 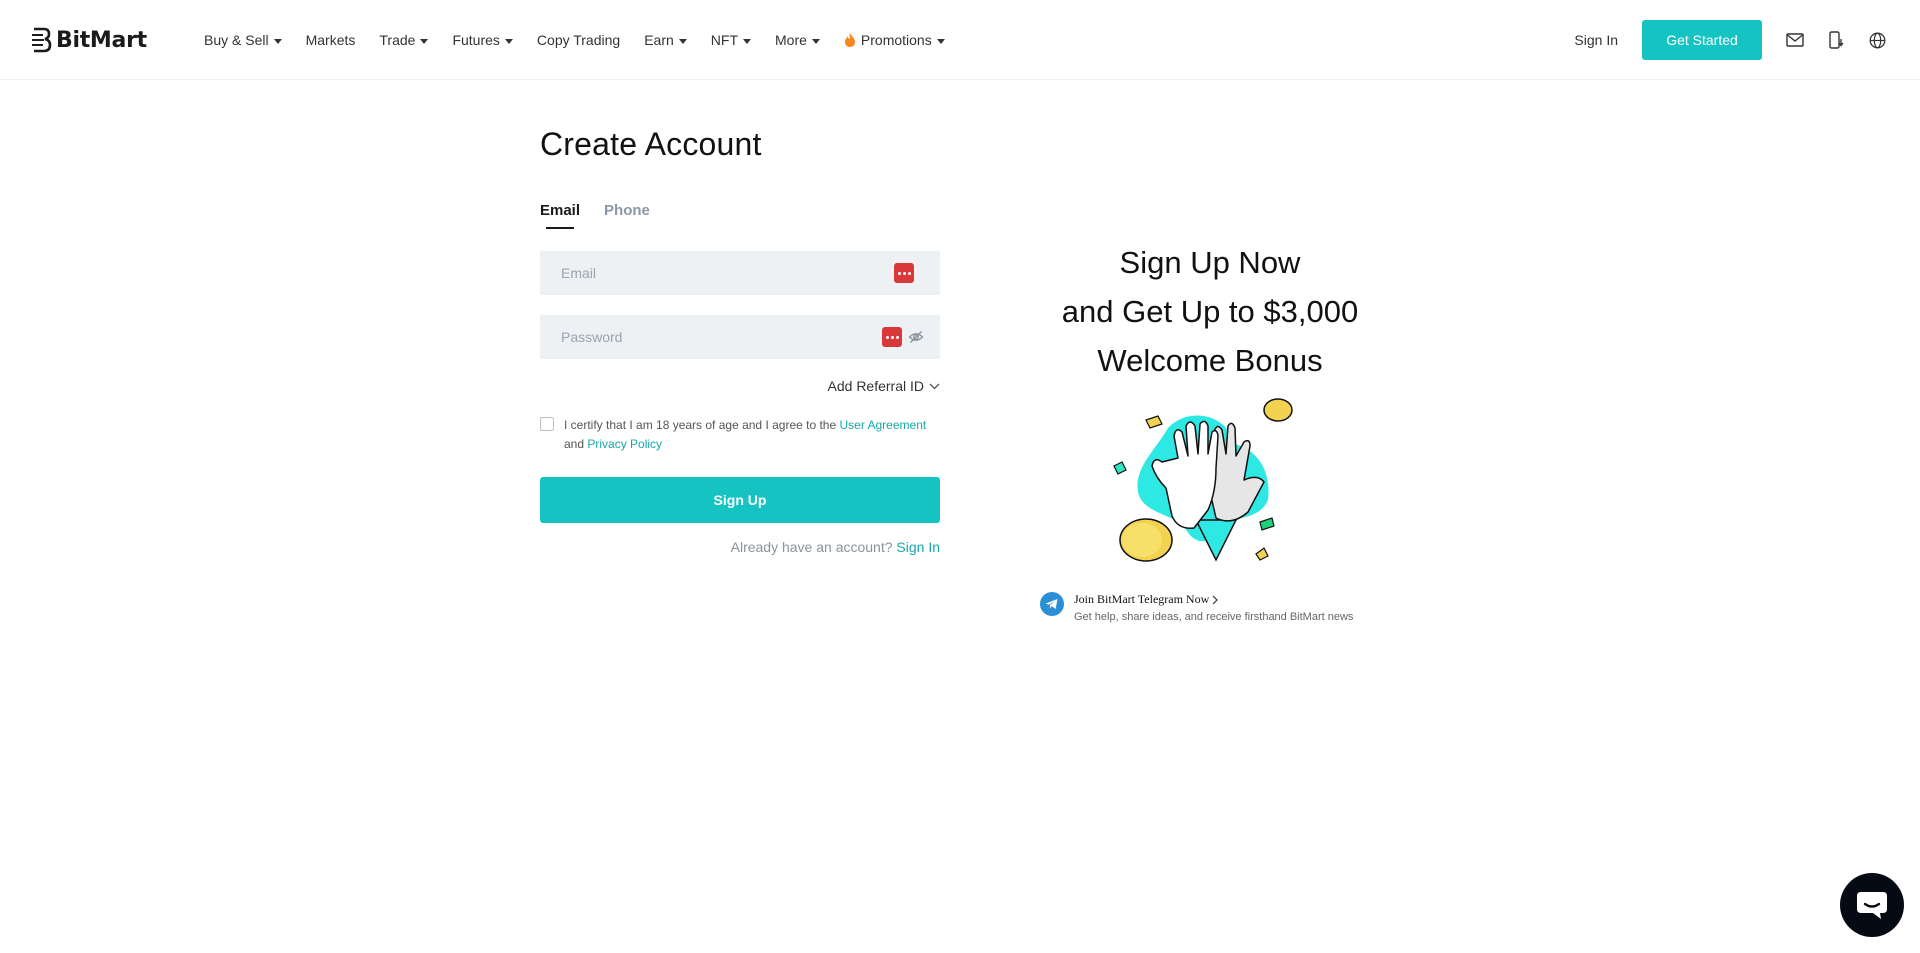 I want to click on nav-promotions-label: Promotions, so click(x=896, y=40).